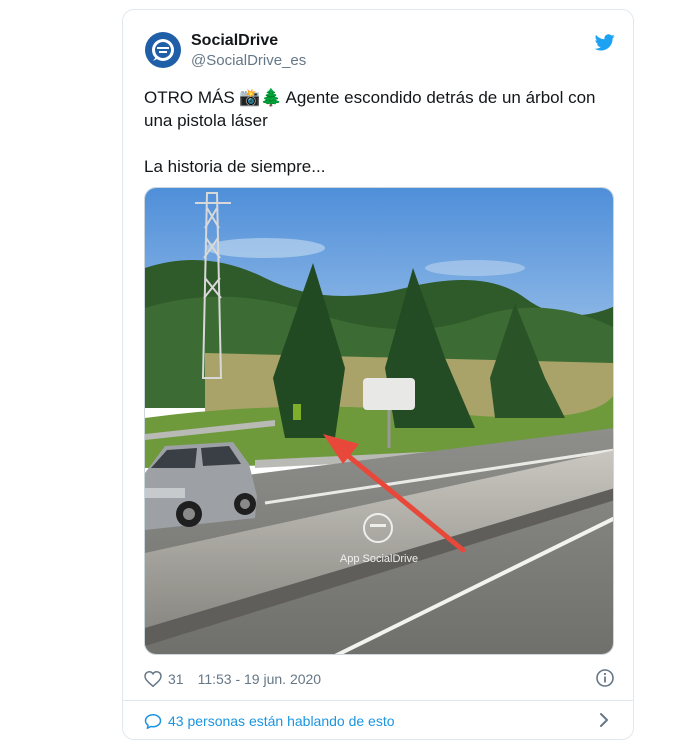 The width and height of the screenshot is (676, 750). Describe the element at coordinates (260, 679) in the screenshot. I see `tweet-timestamp: 11:53 - 19 jun. 2020` at that location.